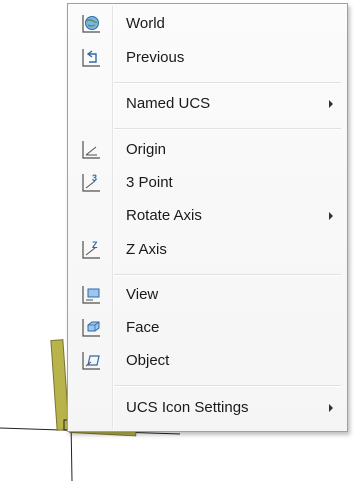 This screenshot has height=481, width=356. Describe the element at coordinates (168, 103) in the screenshot. I see `menu-item-label: Named UCS` at that location.